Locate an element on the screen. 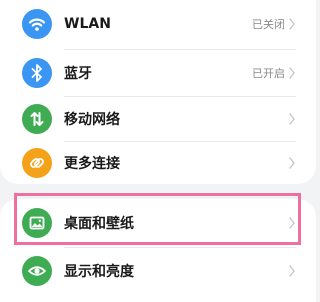 This screenshot has width=320, height=302. settings-item-label: WLAN is located at coordinates (87, 24).